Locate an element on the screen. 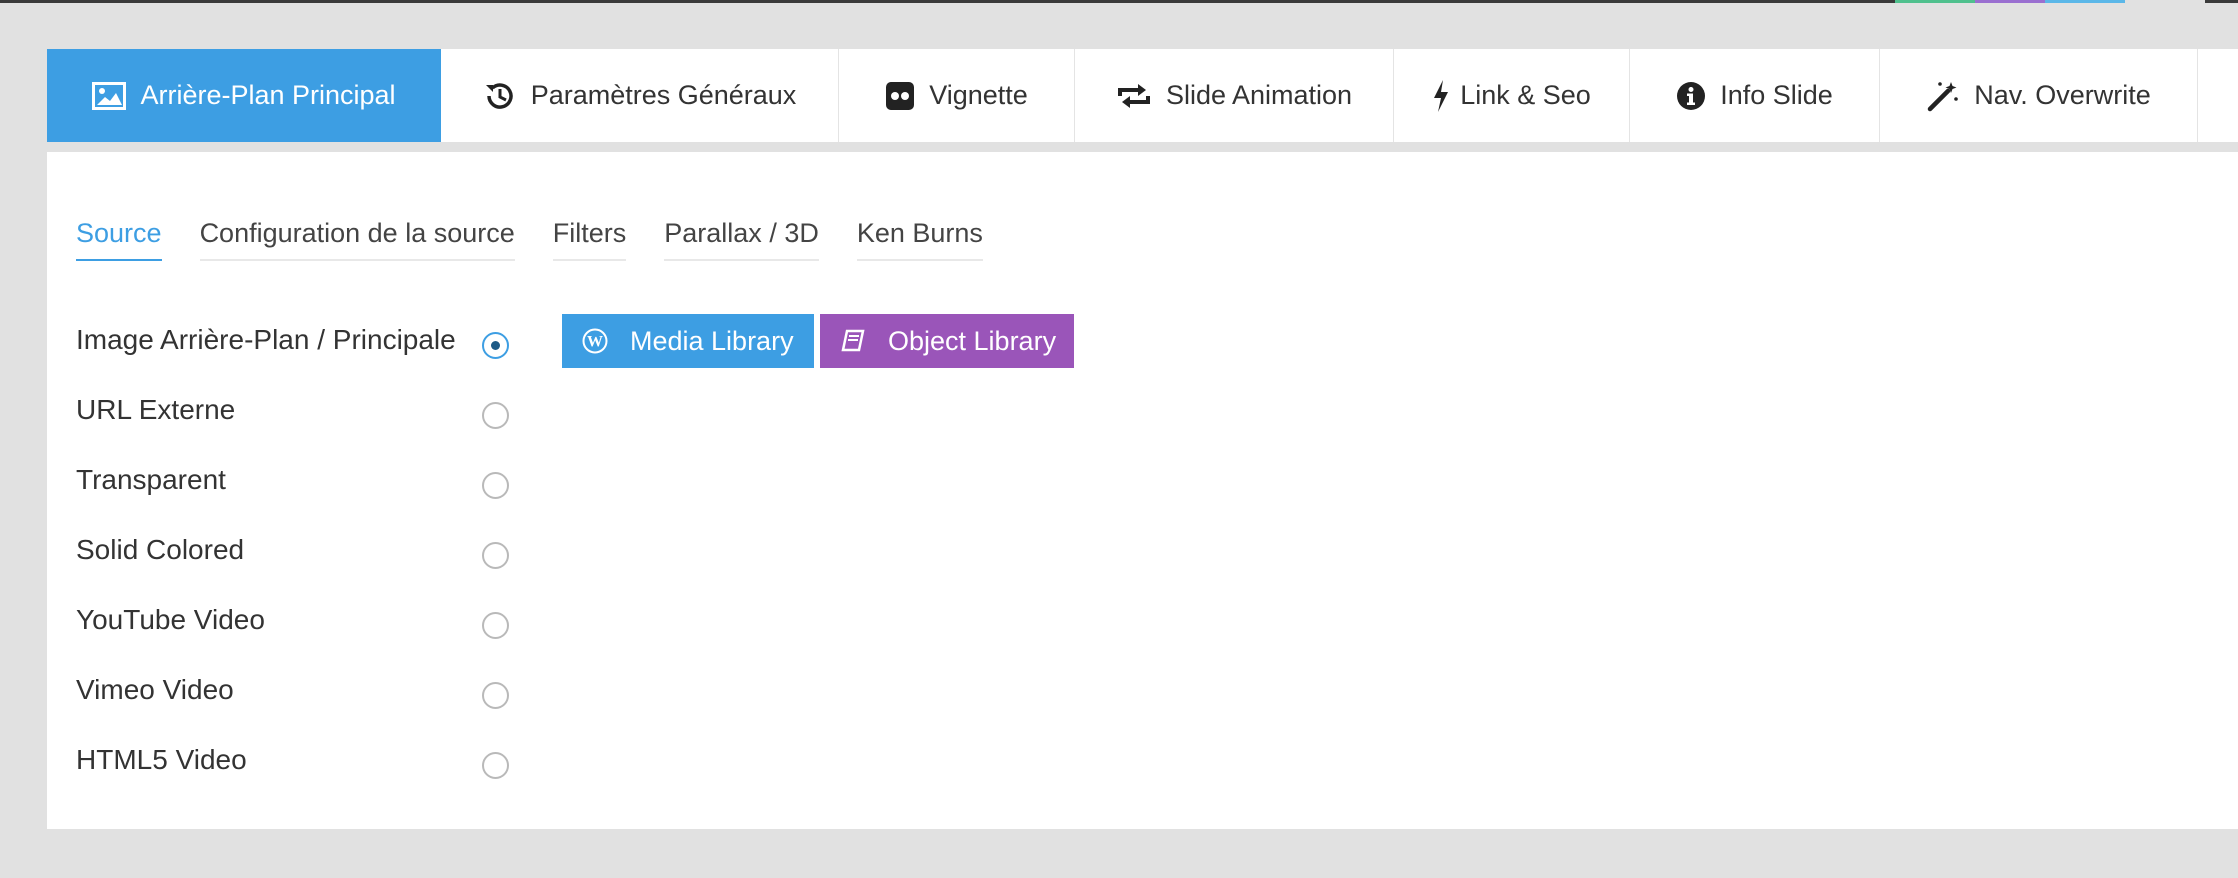 The height and width of the screenshot is (878, 2238). svg-text: W is located at coordinates (595, 342).